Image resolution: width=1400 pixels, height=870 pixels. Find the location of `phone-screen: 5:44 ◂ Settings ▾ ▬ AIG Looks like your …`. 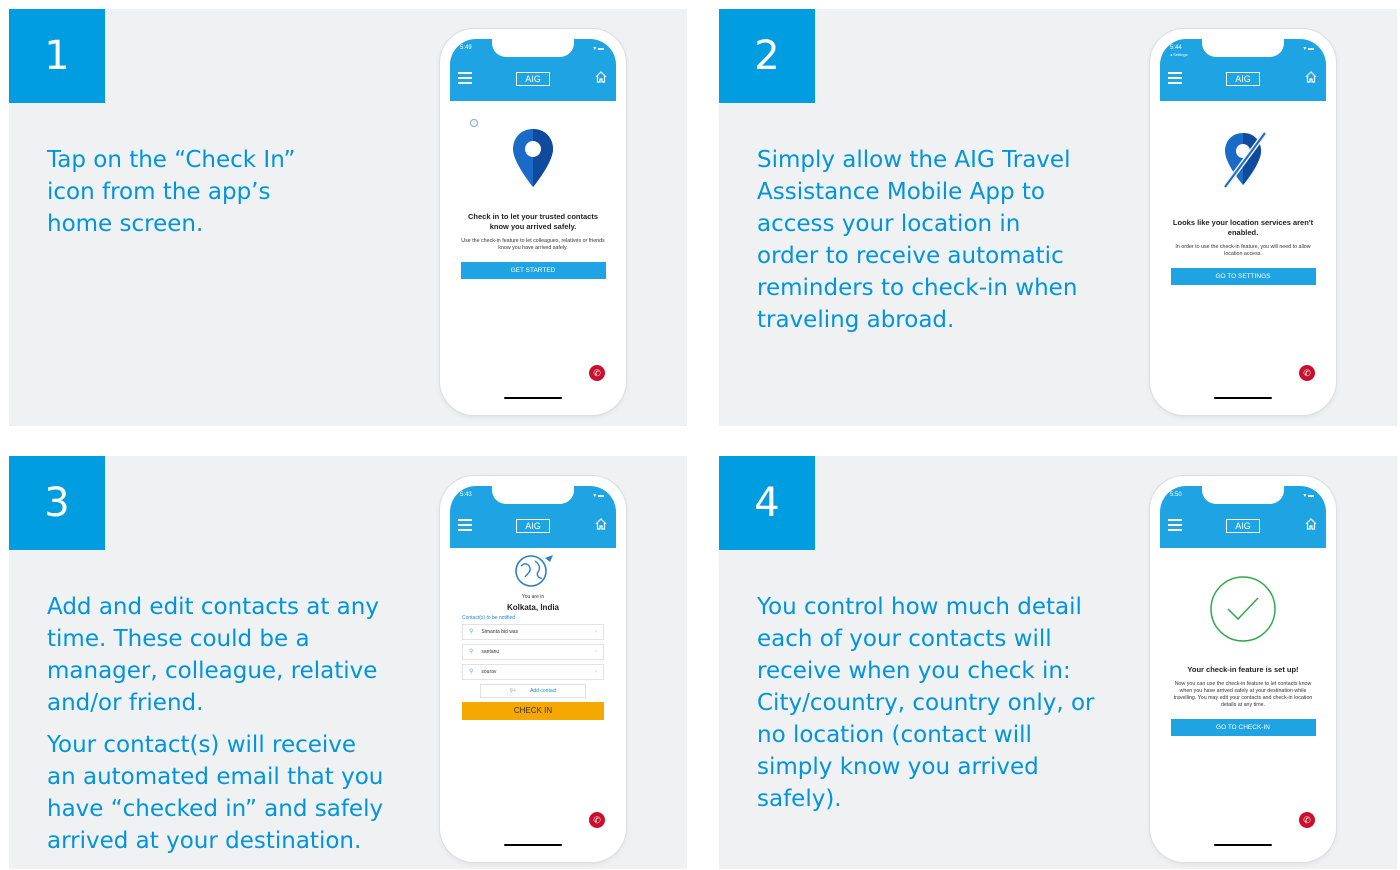

phone-screen: 5:44 ◂ Settings ▾ ▬ AIG Looks like your … is located at coordinates (1243, 222).